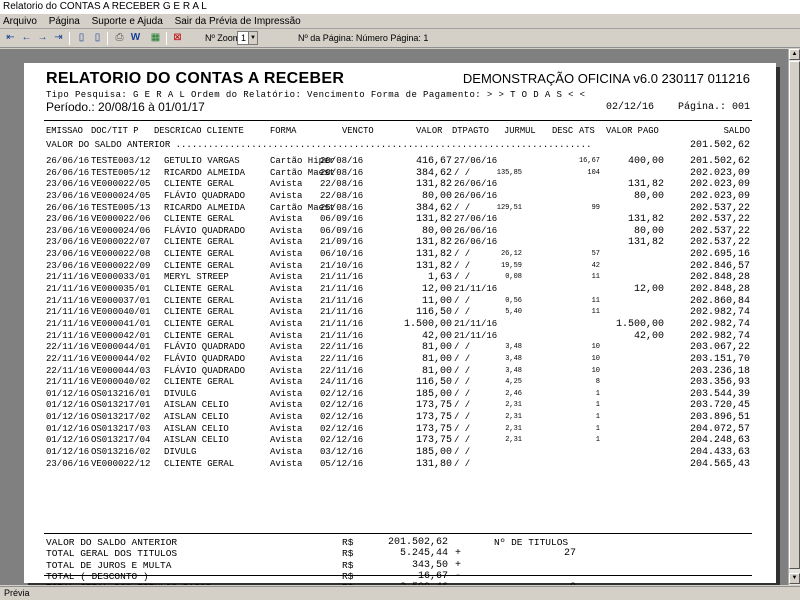 The image size is (800, 600). Describe the element at coordinates (68, 323) in the screenshot. I see `cell-emissao: 21/11/16` at that location.